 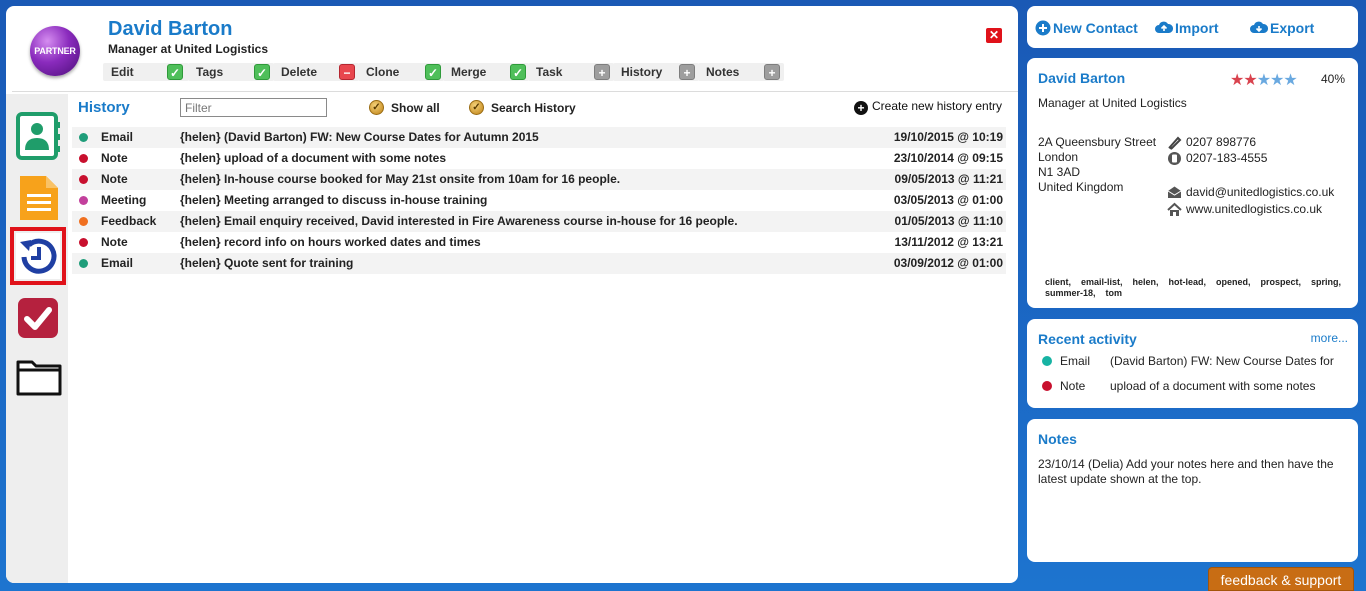 What do you see at coordinates (38, 319) in the screenshot?
I see `task-check-icon` at bounding box center [38, 319].